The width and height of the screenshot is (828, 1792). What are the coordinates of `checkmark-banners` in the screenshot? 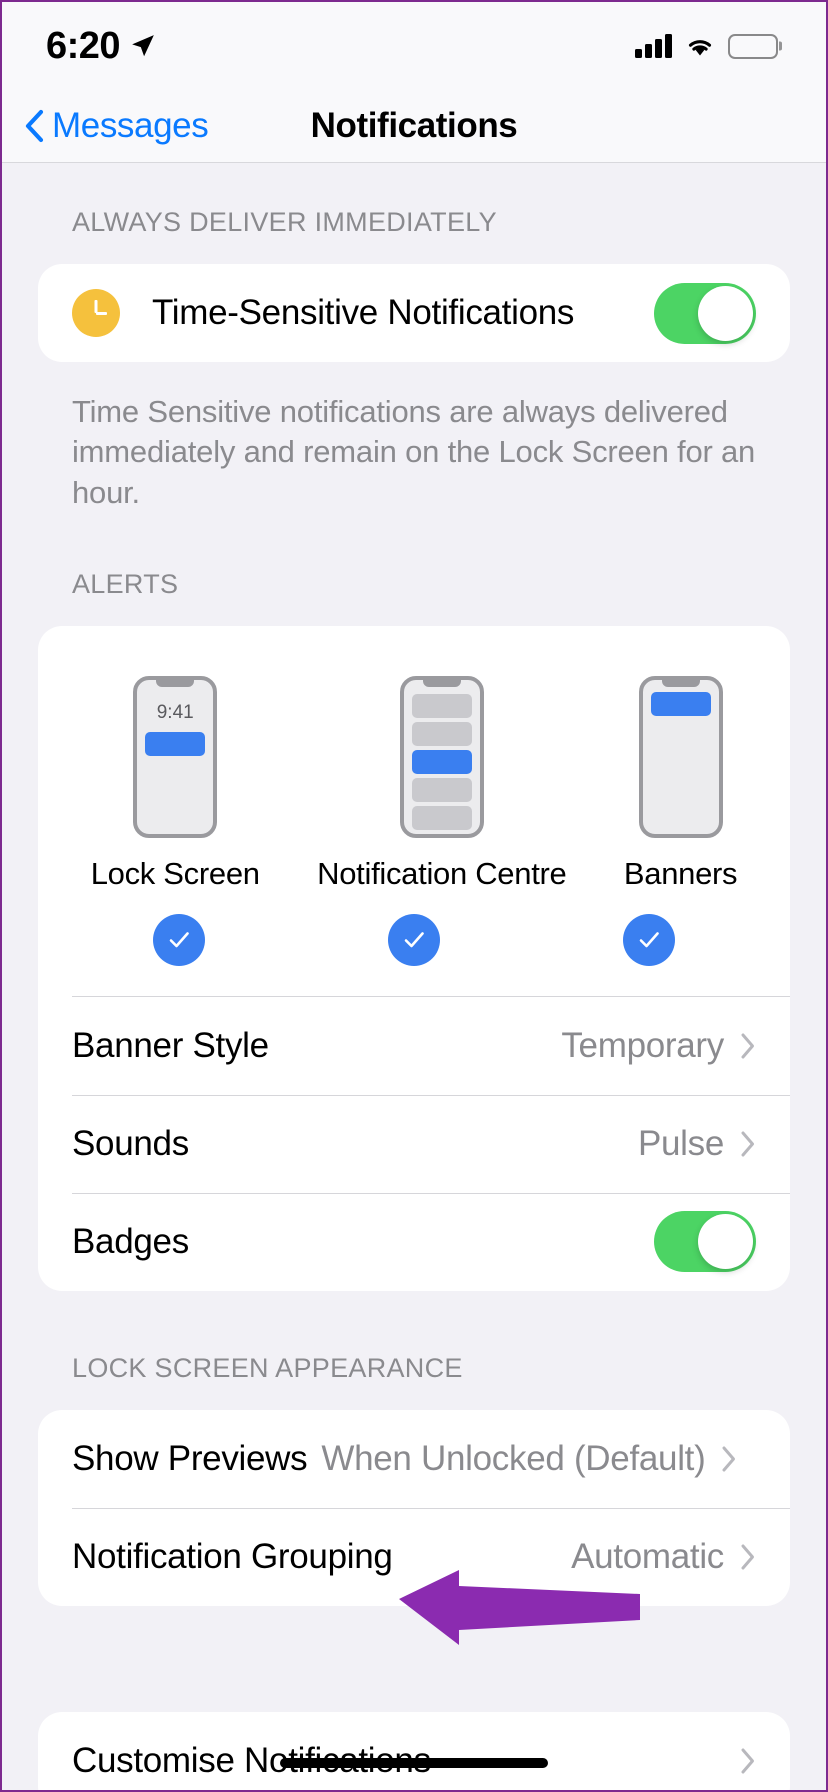 It's located at (648, 939).